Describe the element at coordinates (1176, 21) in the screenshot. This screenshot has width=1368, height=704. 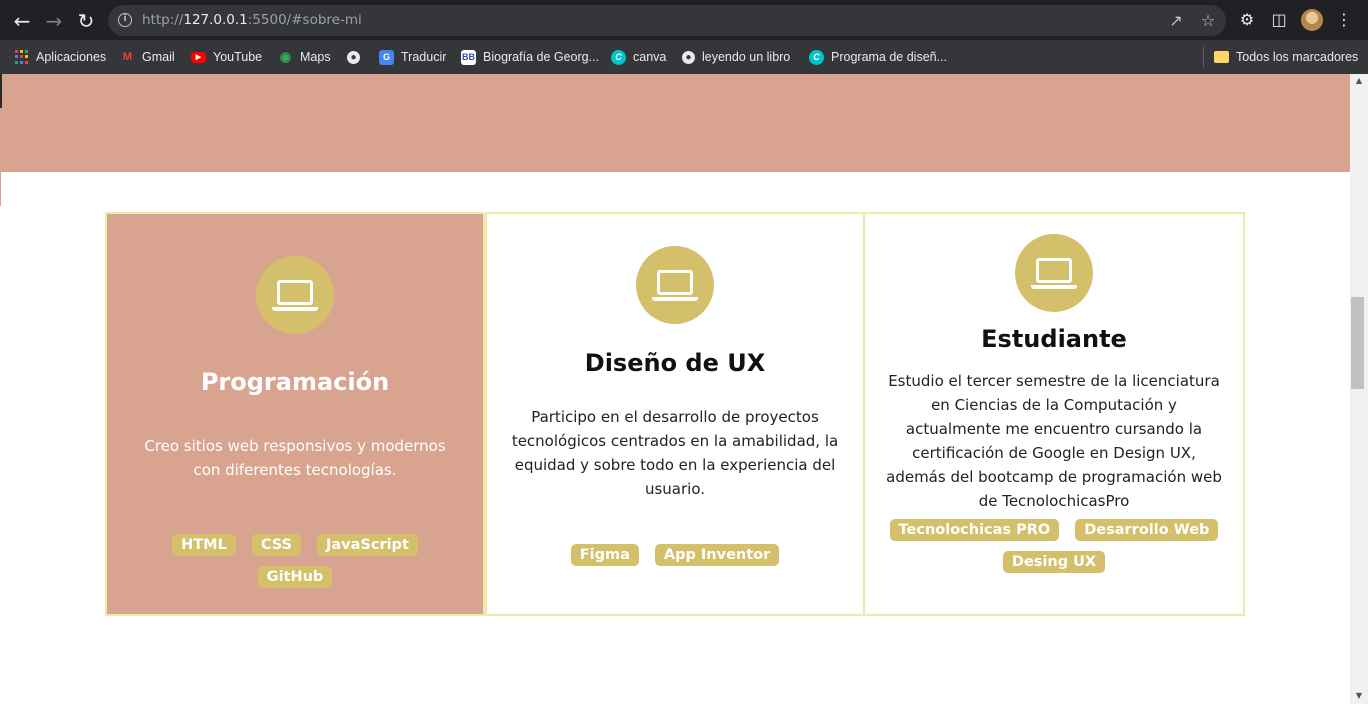
I see `share-icon: ↗` at that location.